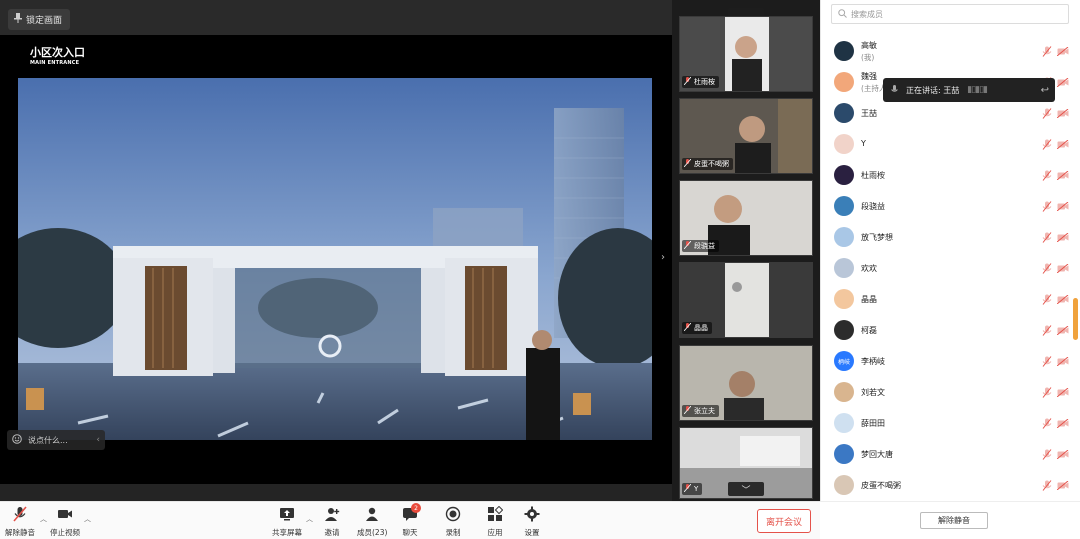 Image resolution: width=1080 pixels, height=539 pixels. I want to click on record-button: 录制, so click(453, 522).